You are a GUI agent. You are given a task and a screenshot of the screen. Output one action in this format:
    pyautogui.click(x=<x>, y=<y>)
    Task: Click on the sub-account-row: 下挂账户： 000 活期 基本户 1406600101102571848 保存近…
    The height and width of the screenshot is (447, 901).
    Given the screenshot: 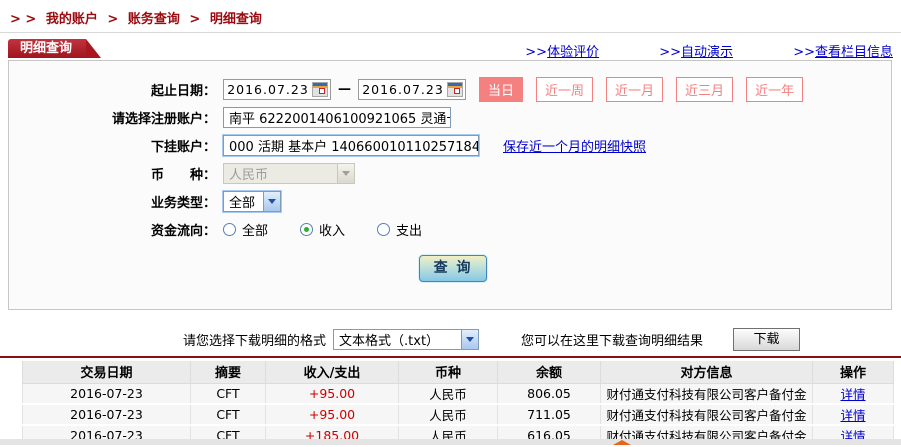 What is the action you would take?
    pyautogui.click(x=450, y=145)
    